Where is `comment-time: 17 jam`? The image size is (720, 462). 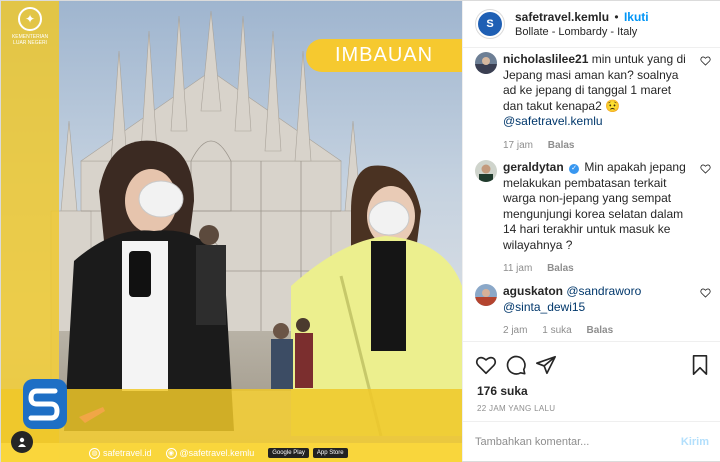 comment-time: 17 jam is located at coordinates (518, 145).